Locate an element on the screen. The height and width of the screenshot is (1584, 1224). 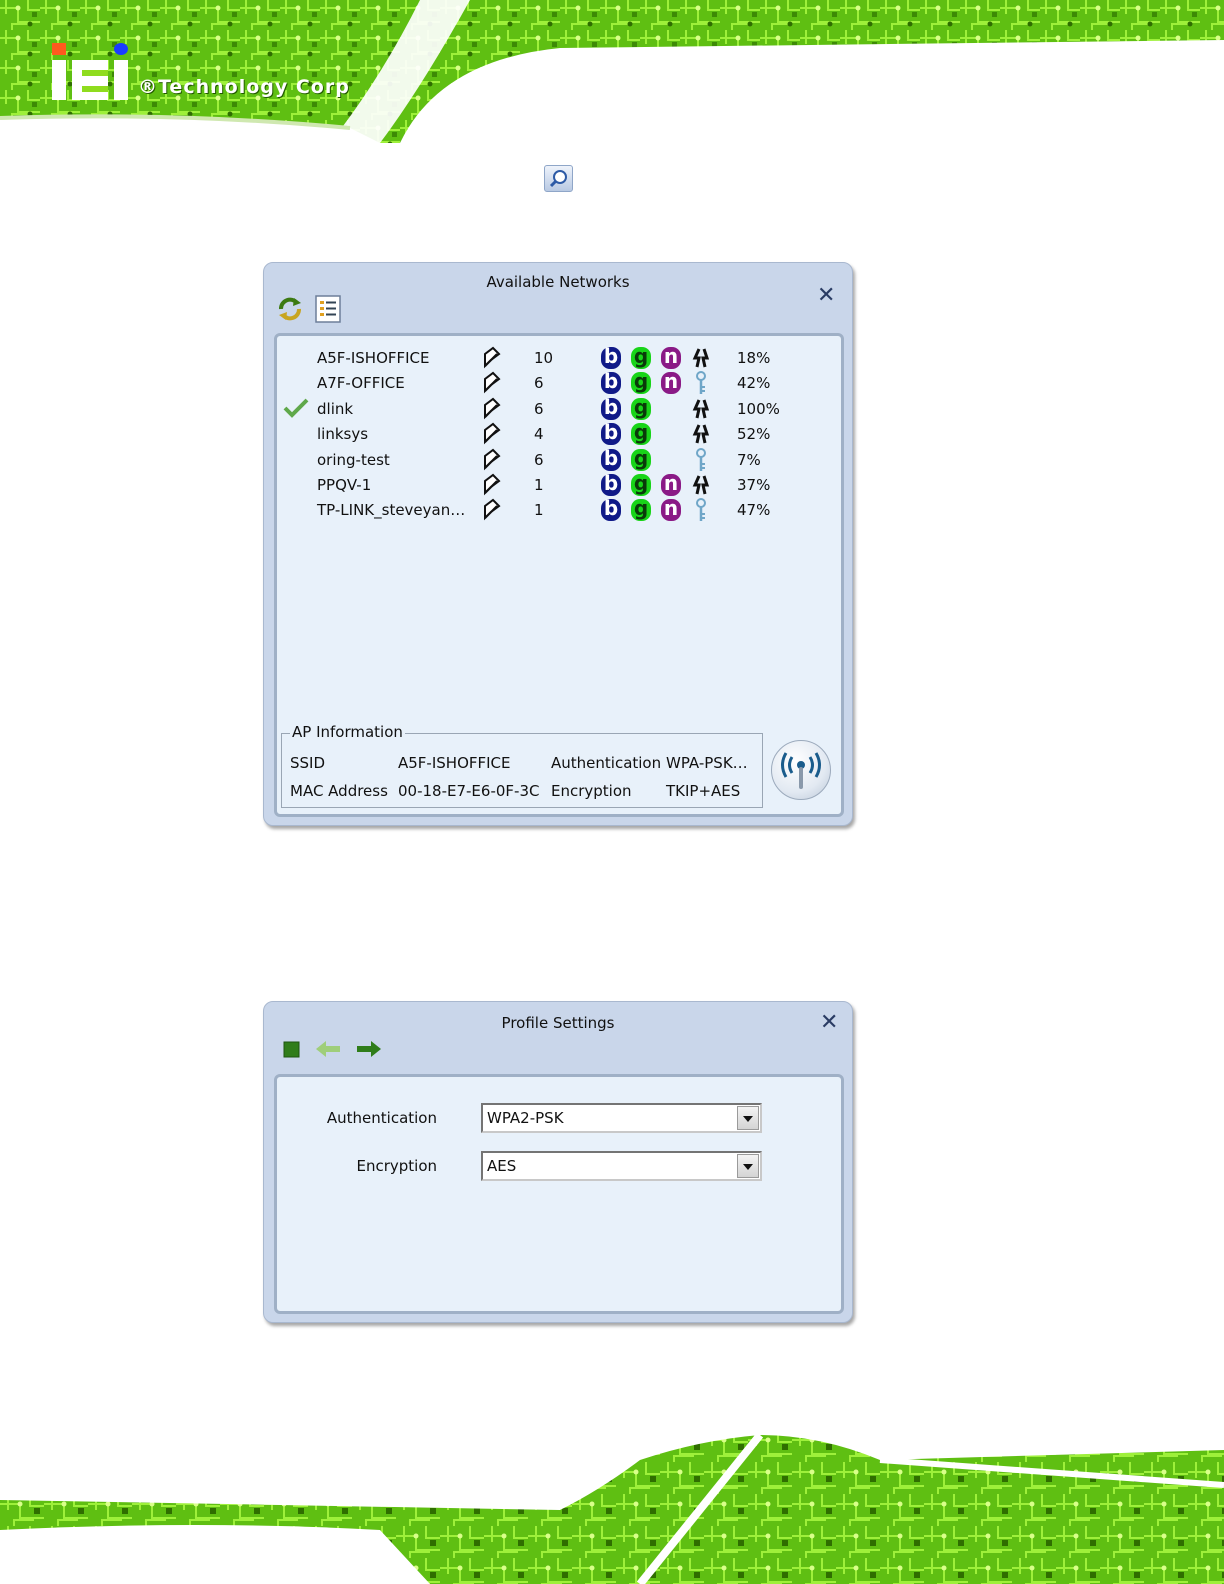
footer-banner is located at coordinates (612, 1507).